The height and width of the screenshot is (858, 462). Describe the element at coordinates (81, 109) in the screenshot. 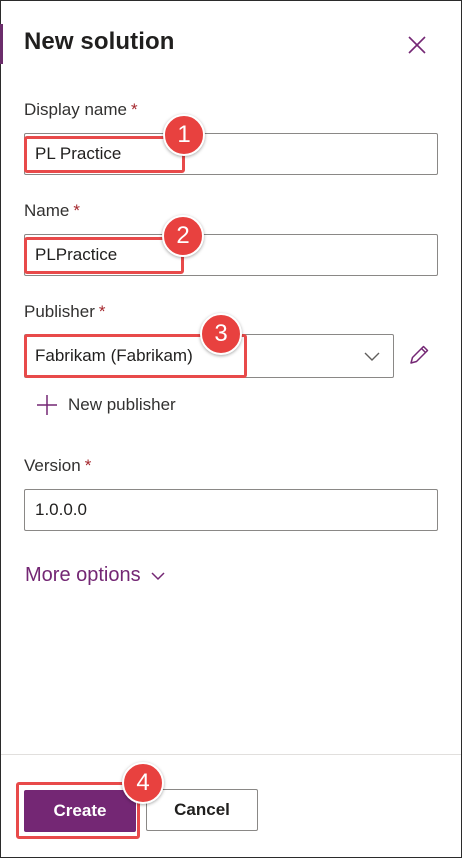

I see `display-name-label: Display name *` at that location.